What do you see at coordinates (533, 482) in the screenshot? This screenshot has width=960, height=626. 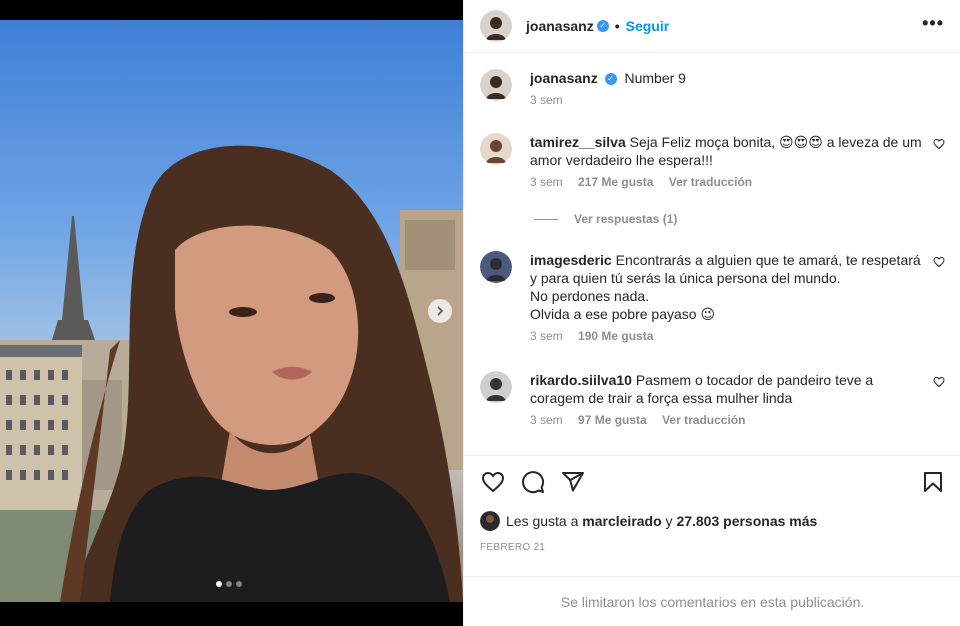 I see `comment-bubble-icon` at bounding box center [533, 482].